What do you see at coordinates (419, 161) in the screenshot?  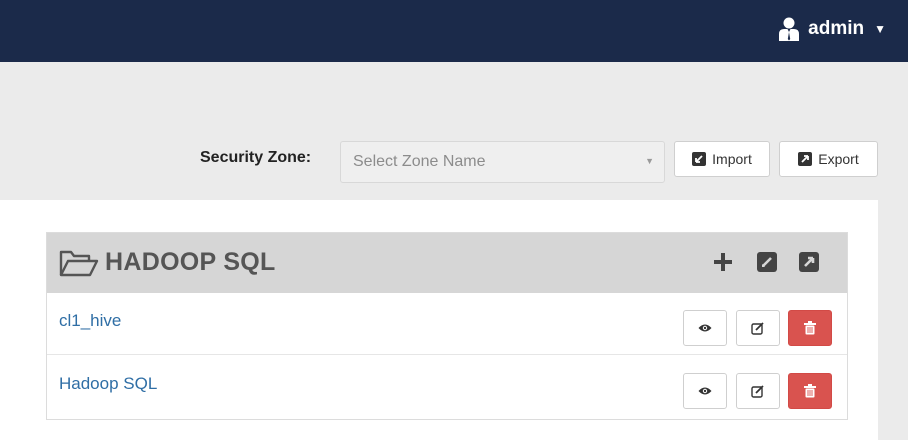 I see `zone-select-placeholder: Select Zone Name` at bounding box center [419, 161].